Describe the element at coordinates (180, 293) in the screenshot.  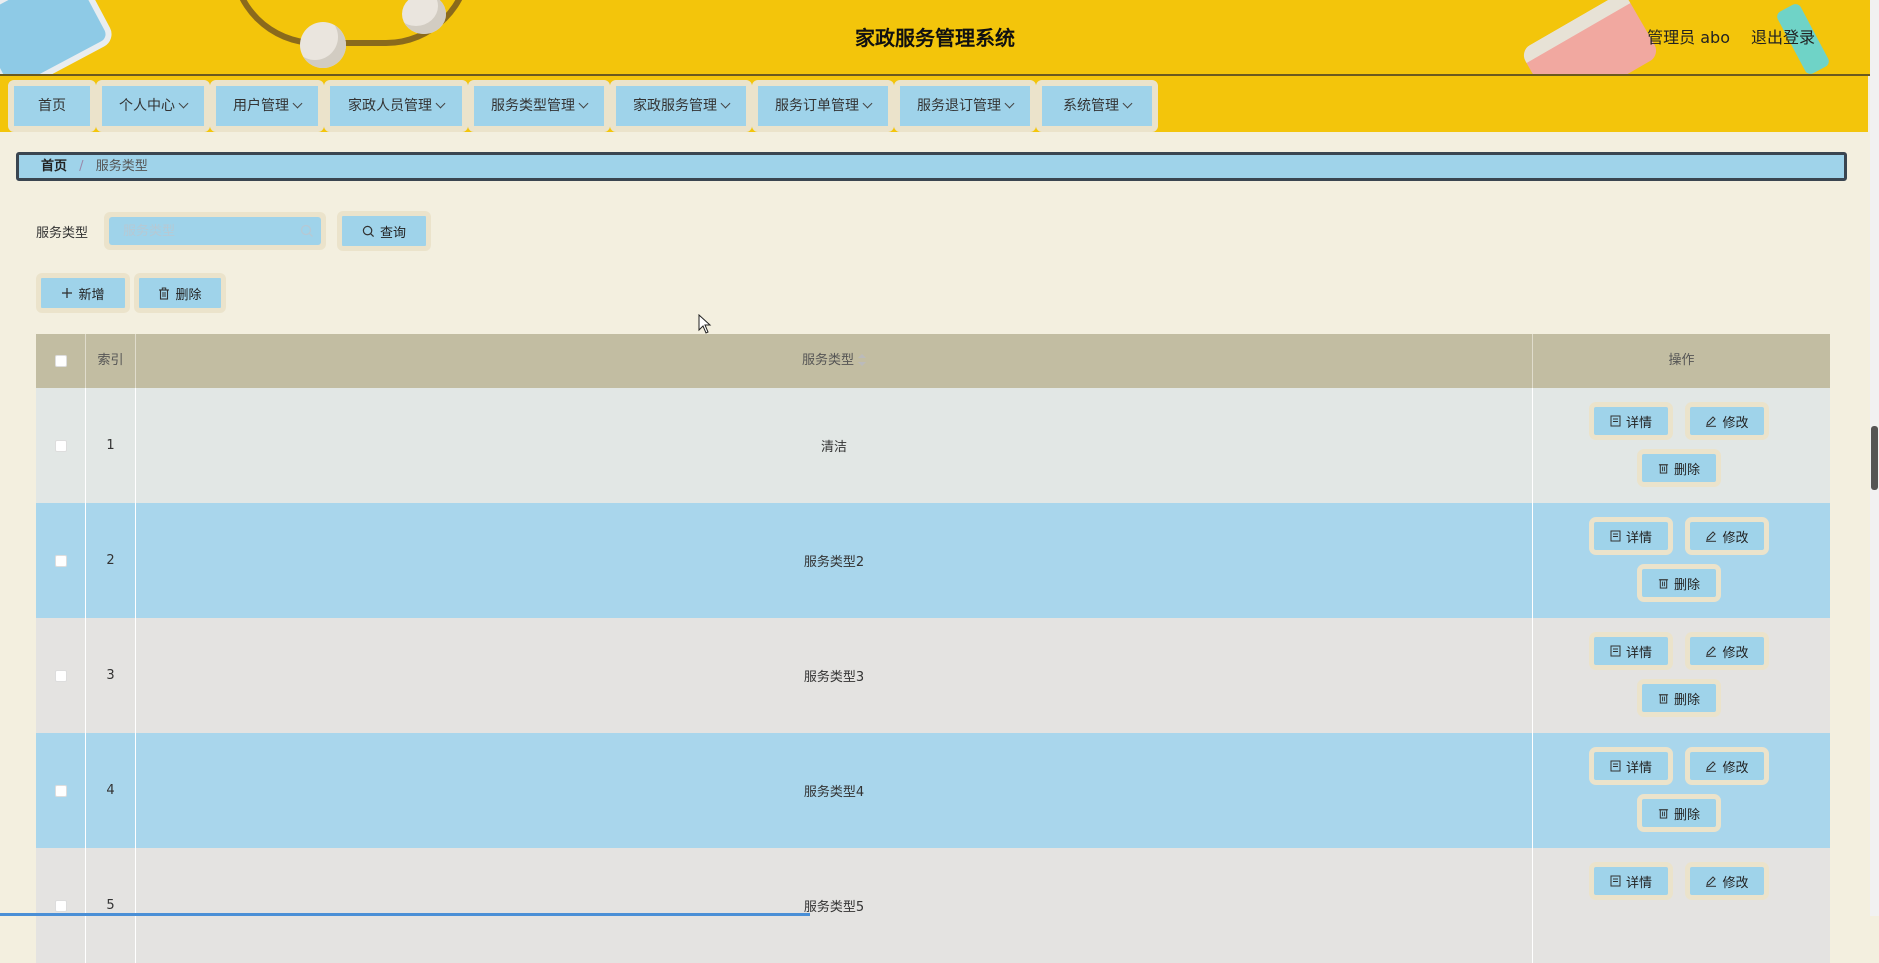
I see `batch-delete-button: 删除` at that location.